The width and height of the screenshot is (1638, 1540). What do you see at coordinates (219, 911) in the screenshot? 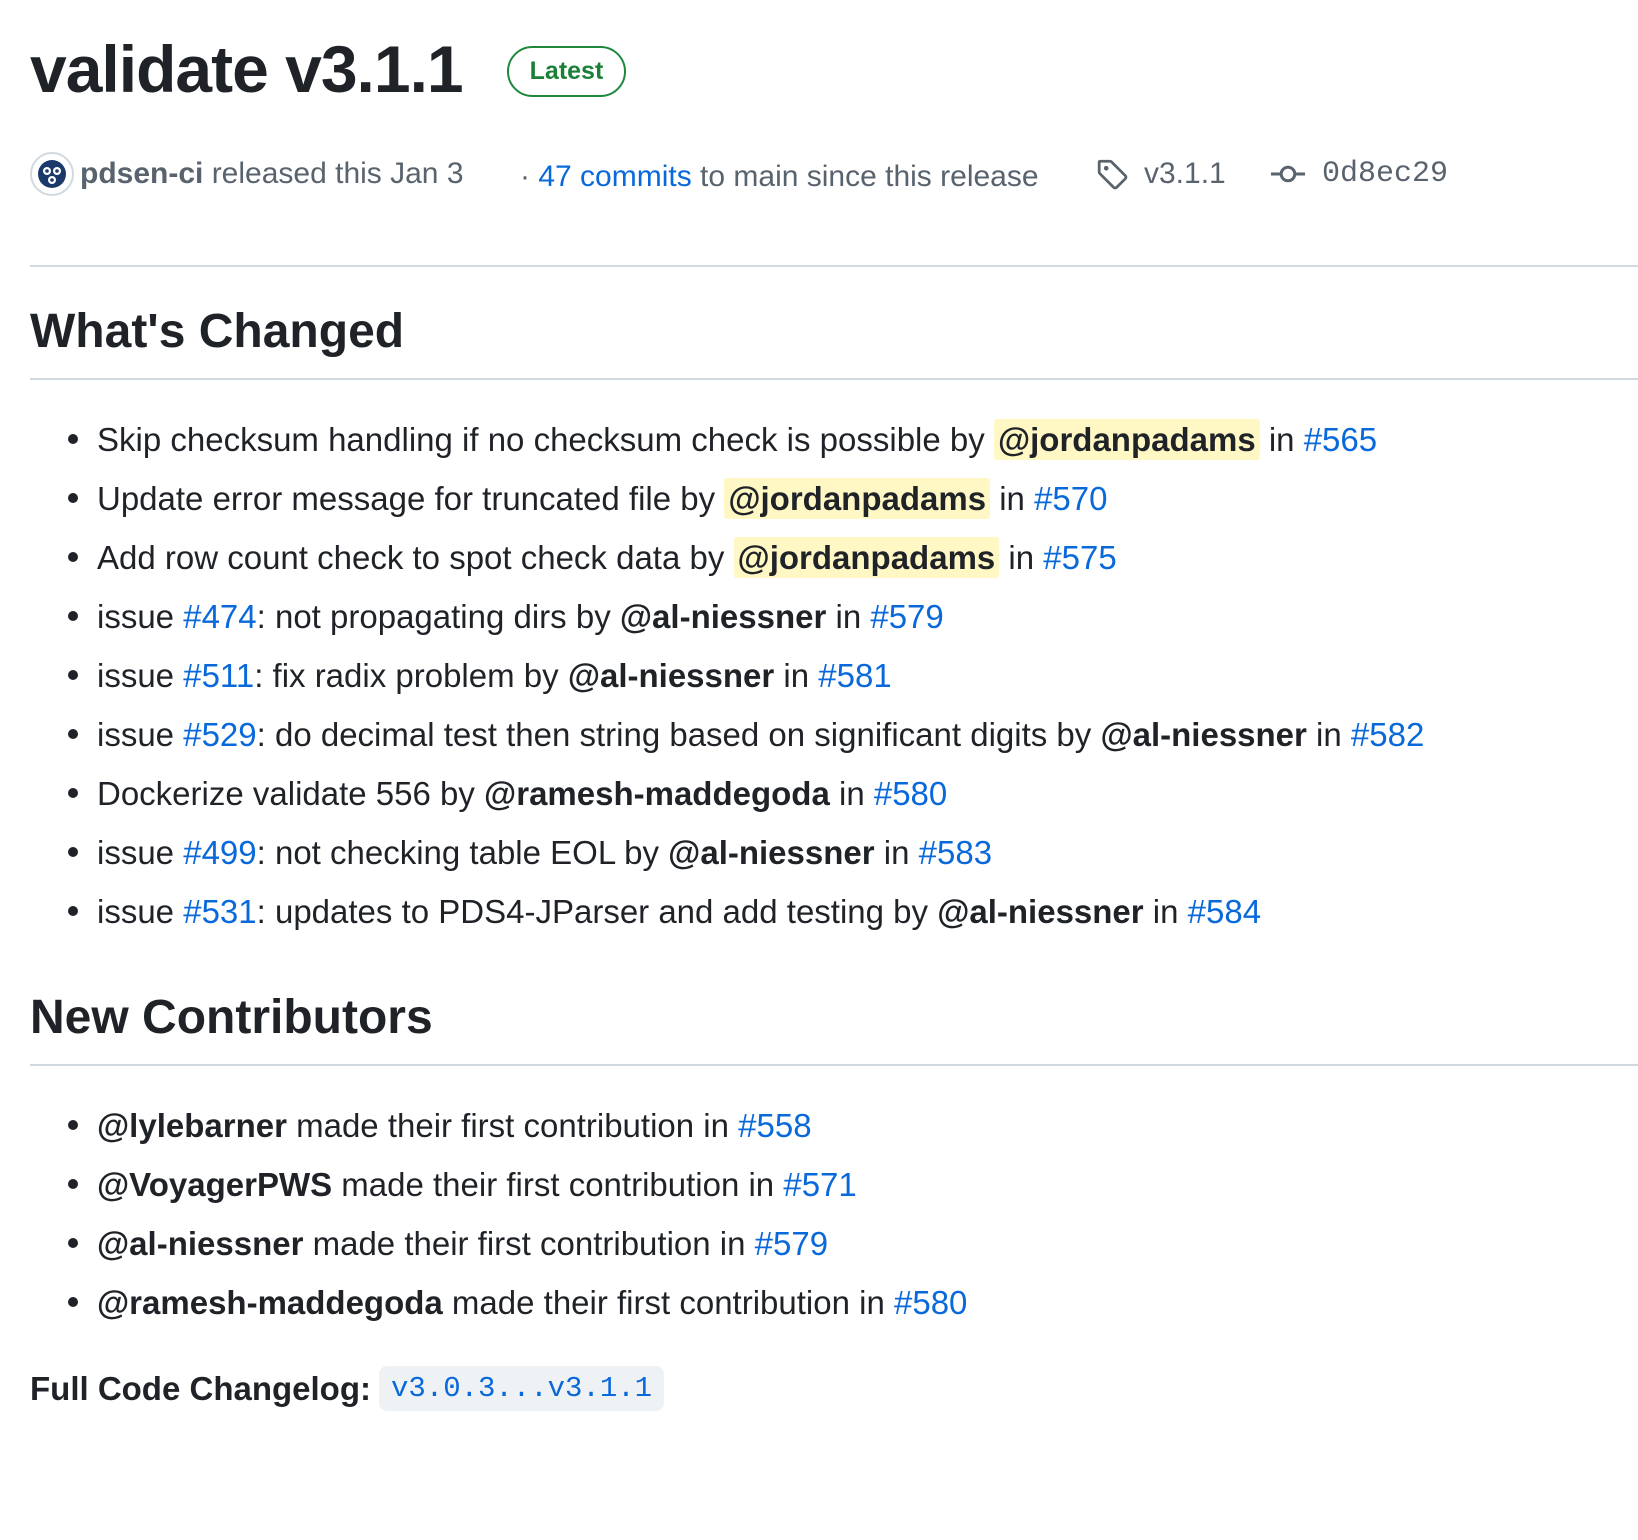
I see `issue-link: #531` at bounding box center [219, 911].